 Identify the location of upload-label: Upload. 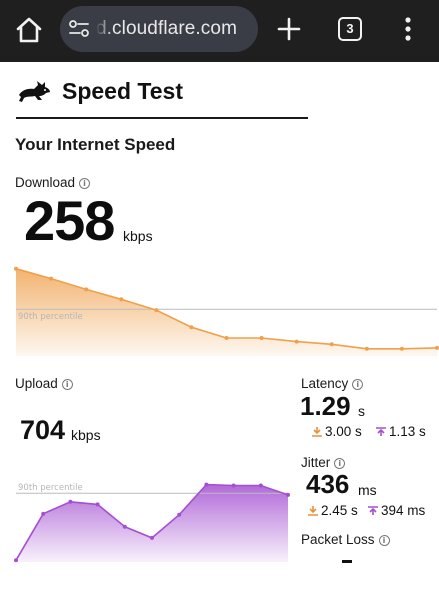
(36, 383).